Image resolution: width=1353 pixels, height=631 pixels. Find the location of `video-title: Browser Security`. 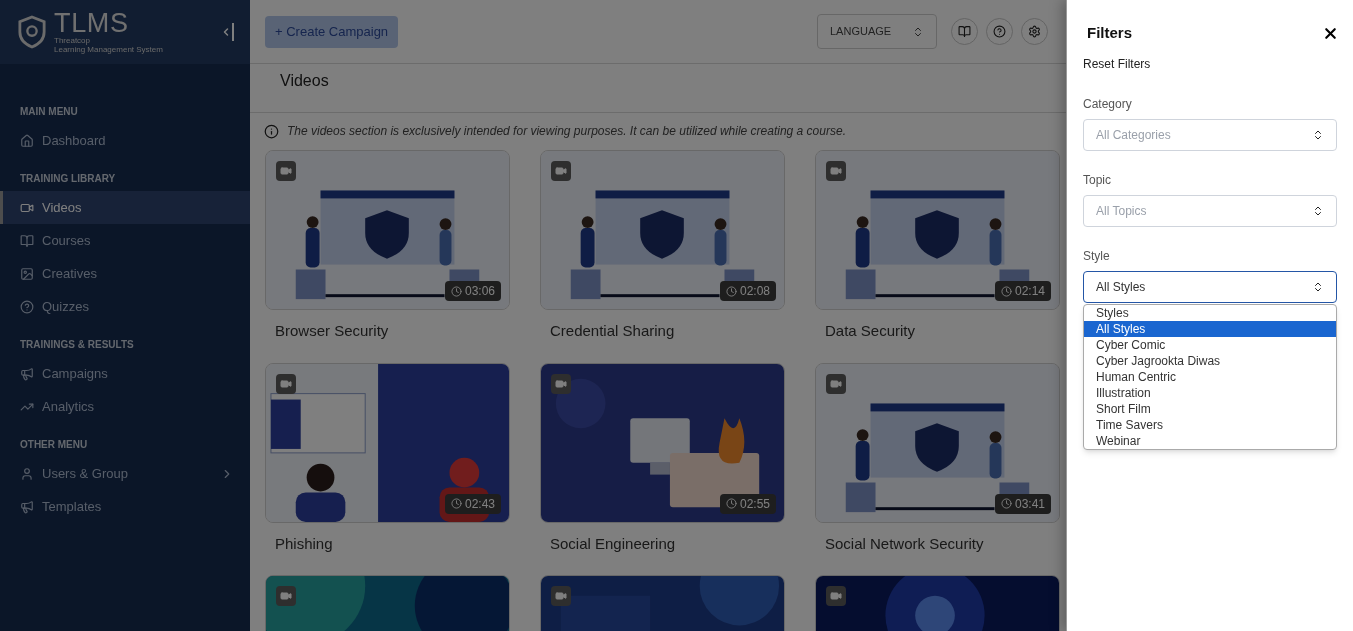

video-title: Browser Security is located at coordinates (387, 331).